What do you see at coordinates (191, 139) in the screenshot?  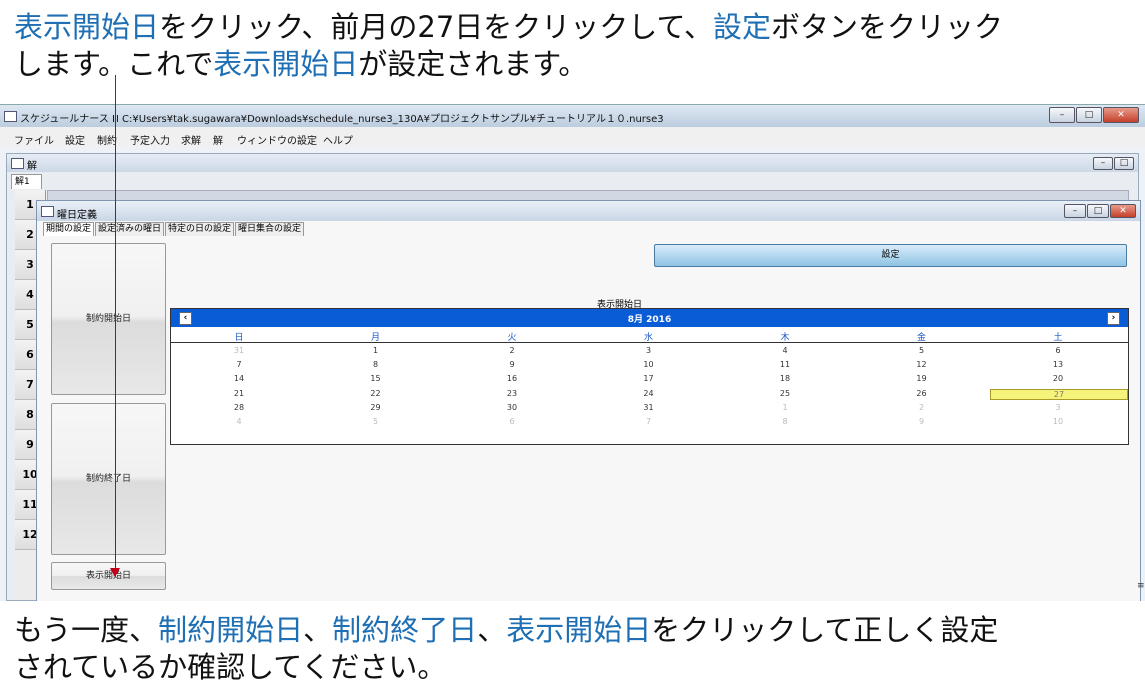 I see `menu-item-solve: 求解` at bounding box center [191, 139].